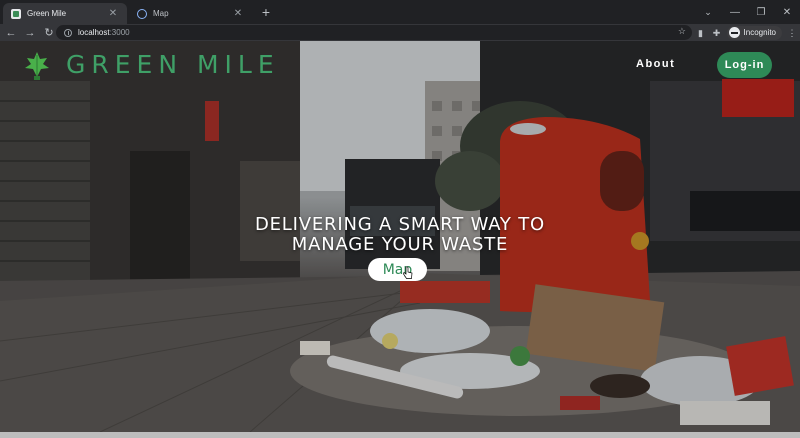 This screenshot has height=438, width=800. I want to click on minimize-icon: —, so click(735, 12).